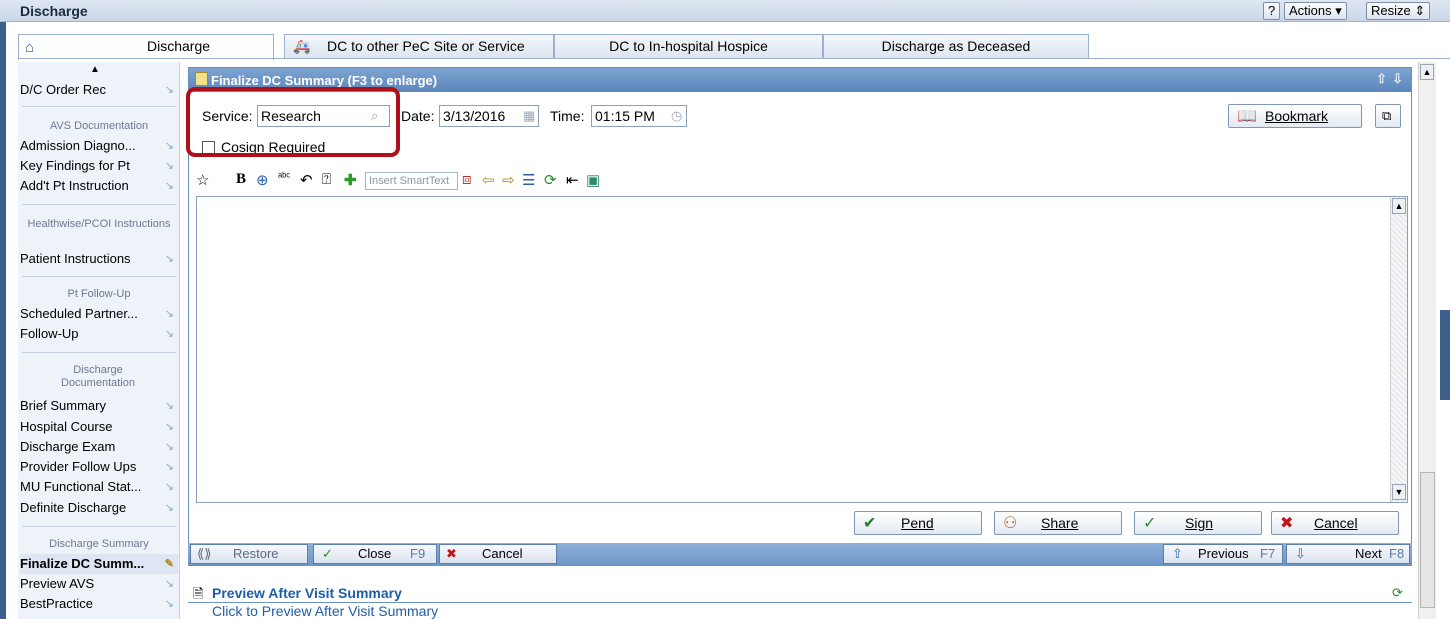 The image size is (1450, 619). Describe the element at coordinates (1427, 540) in the screenshot. I see `page-scroll-thumb` at that location.